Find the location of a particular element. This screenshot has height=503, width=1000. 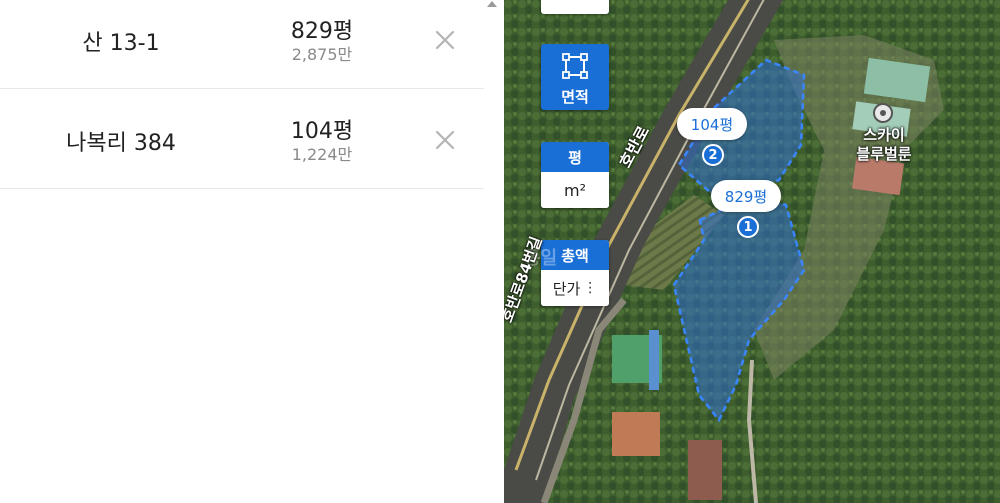

unit-toggle: 평 m² is located at coordinates (575, 175).